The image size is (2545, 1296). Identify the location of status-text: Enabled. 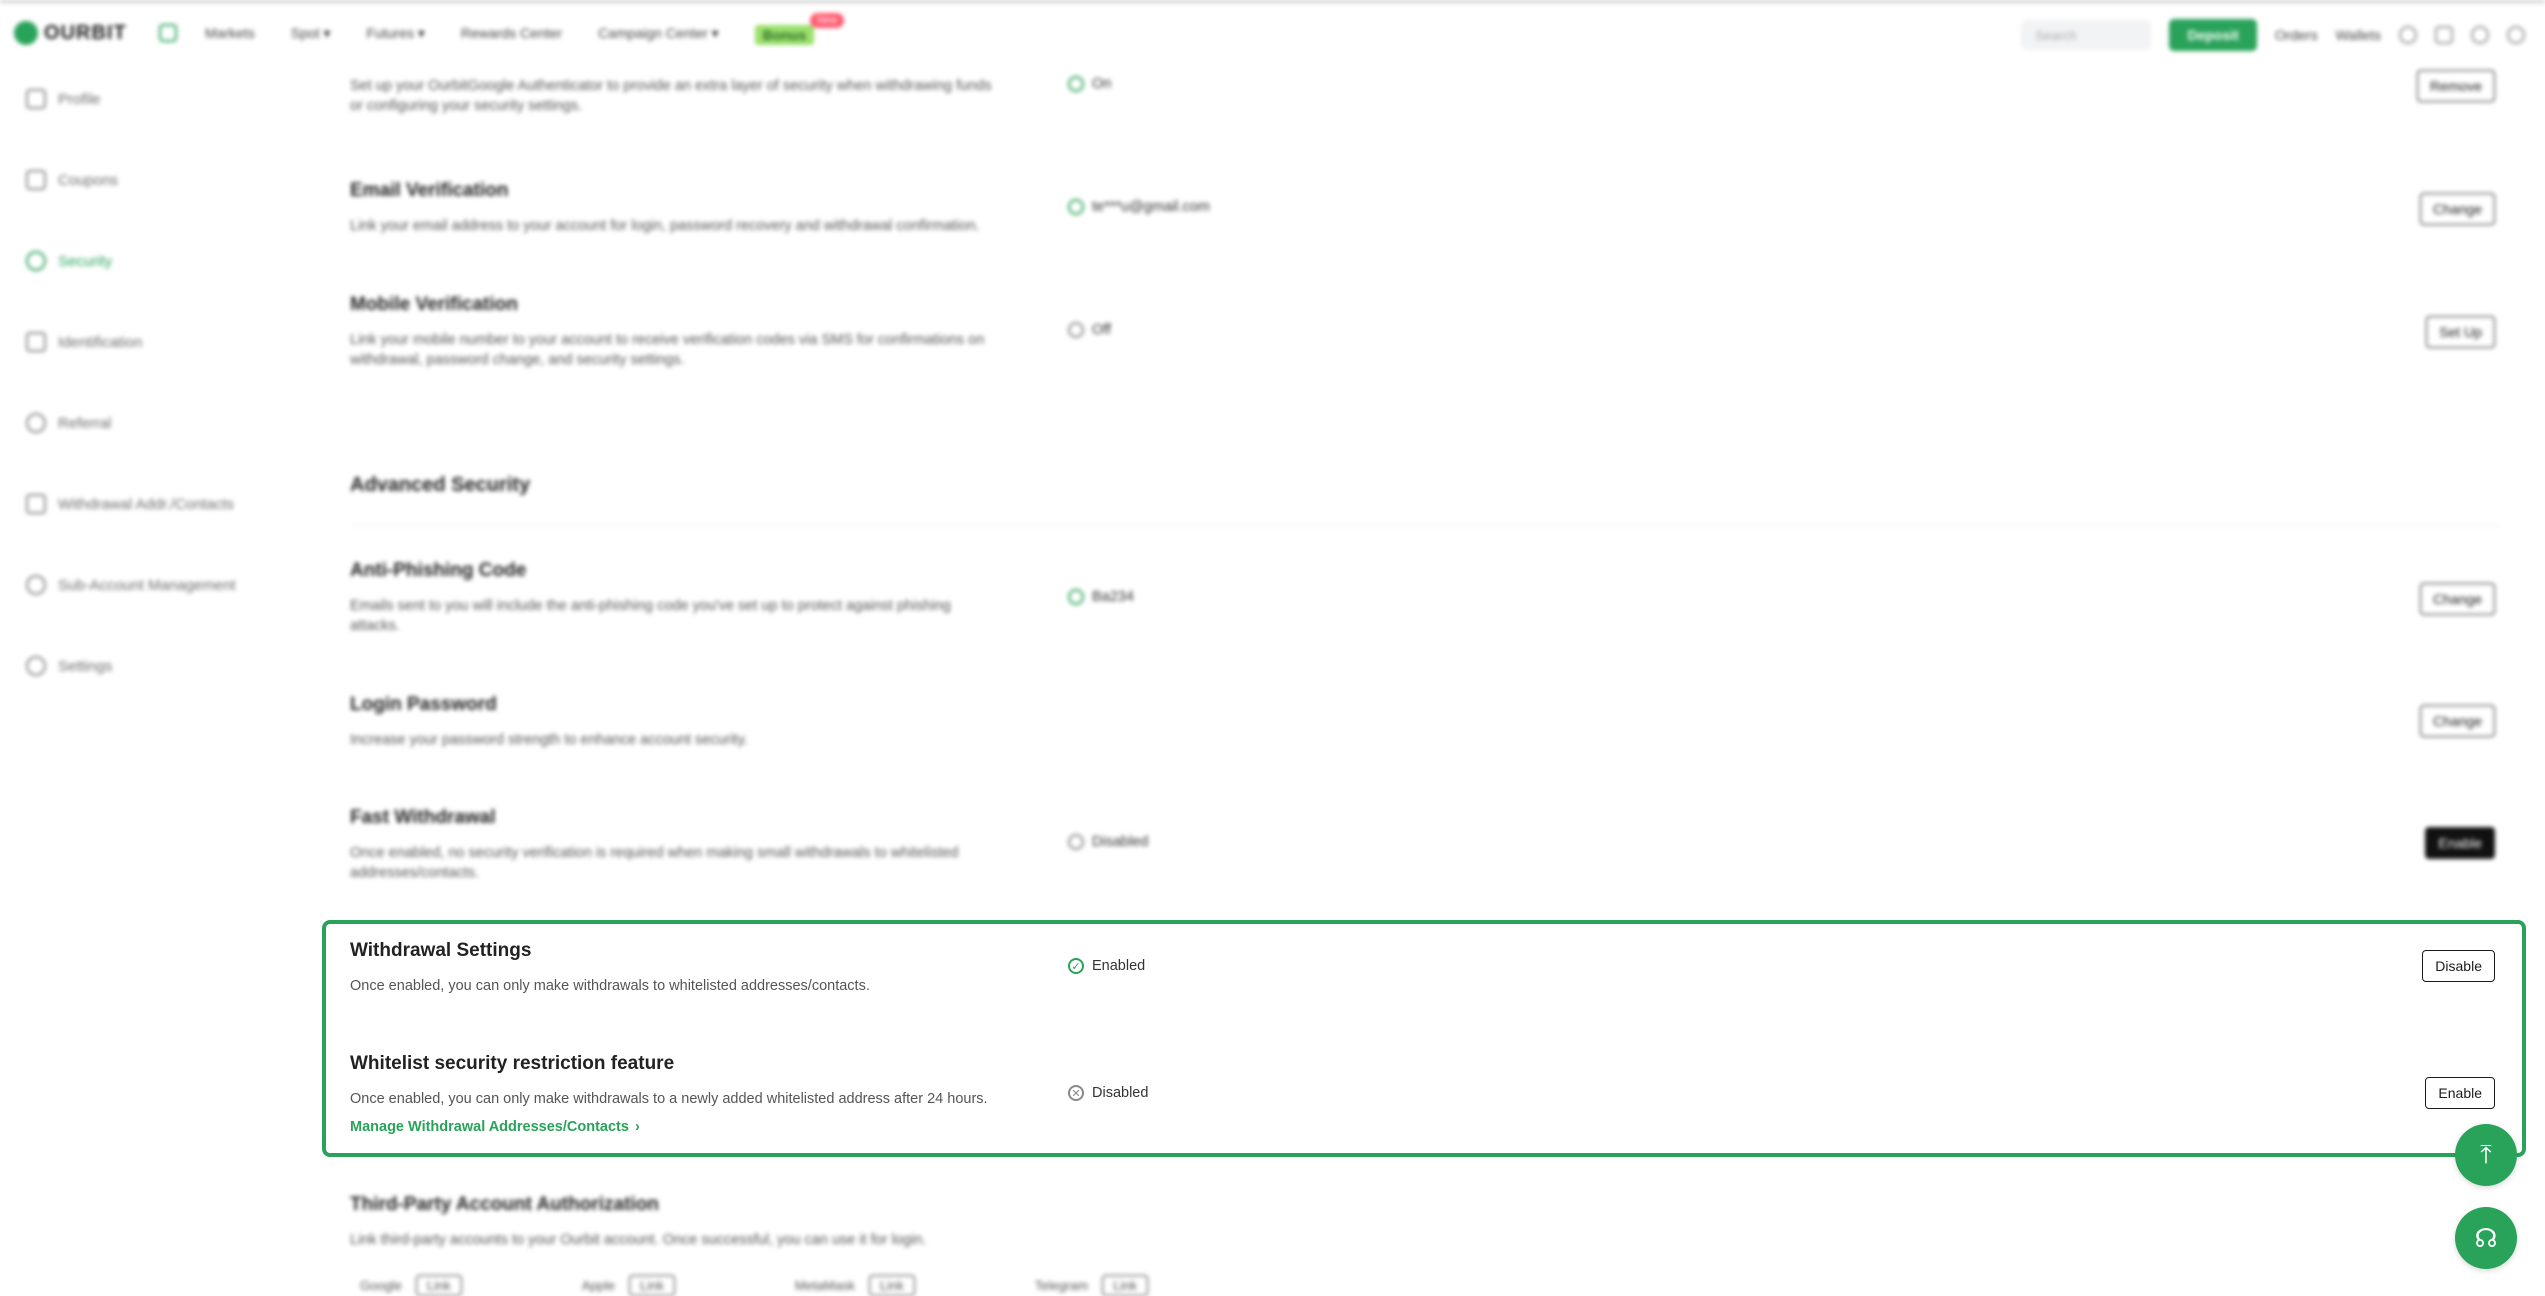
(1119, 966).